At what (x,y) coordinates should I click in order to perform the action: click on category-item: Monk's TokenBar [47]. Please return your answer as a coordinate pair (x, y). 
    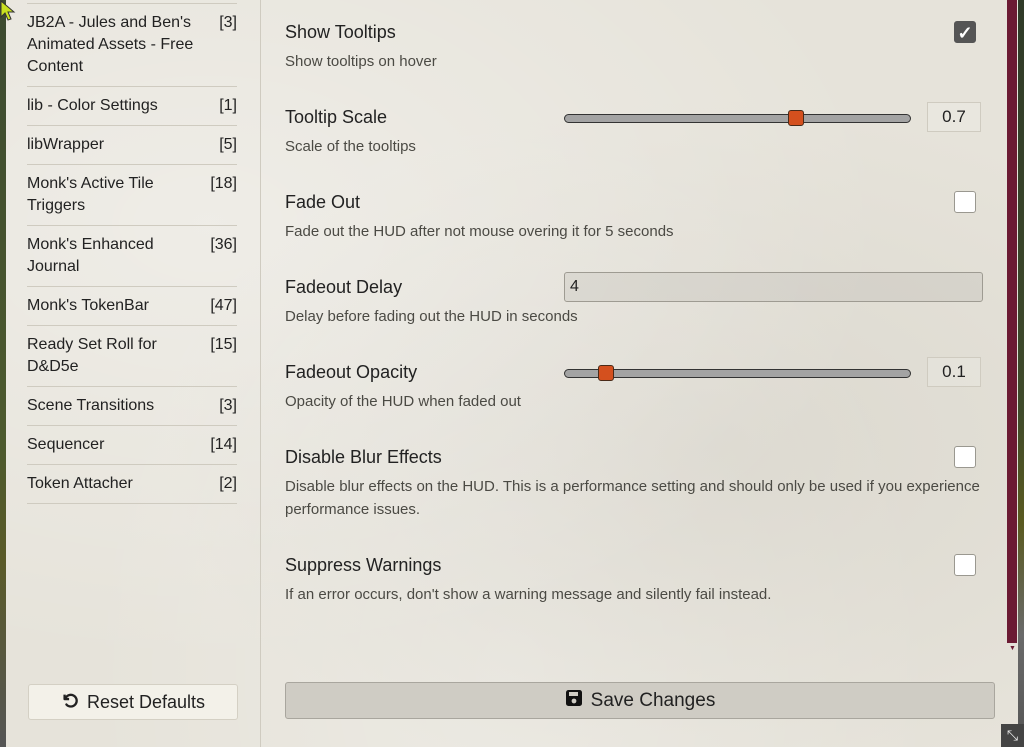
    Looking at the image, I should click on (132, 306).